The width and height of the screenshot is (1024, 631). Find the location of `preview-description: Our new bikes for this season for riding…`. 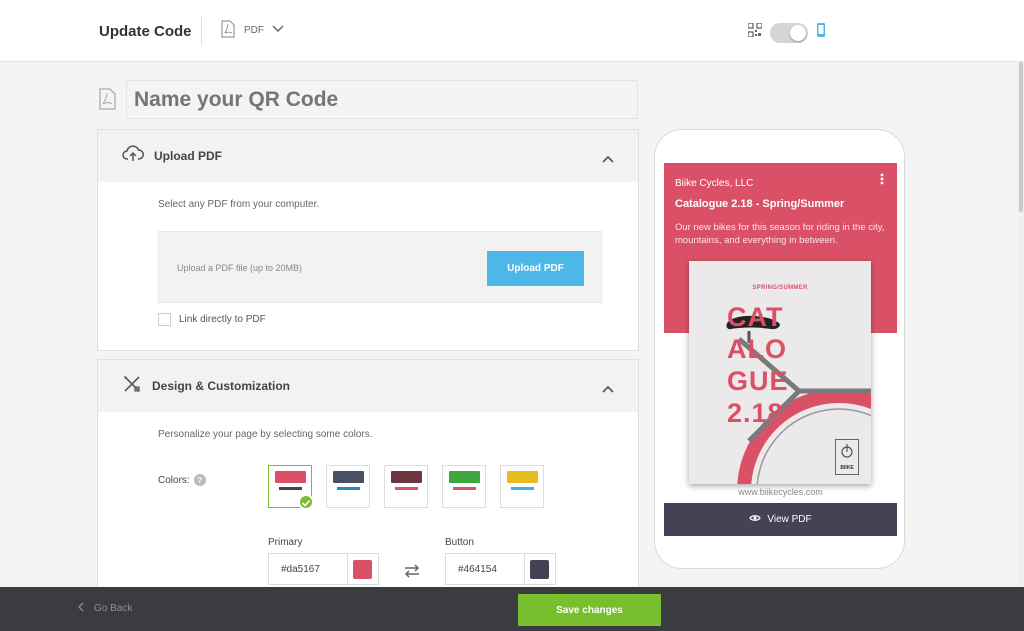

preview-description: Our new bikes for this season for riding… is located at coordinates (780, 234).